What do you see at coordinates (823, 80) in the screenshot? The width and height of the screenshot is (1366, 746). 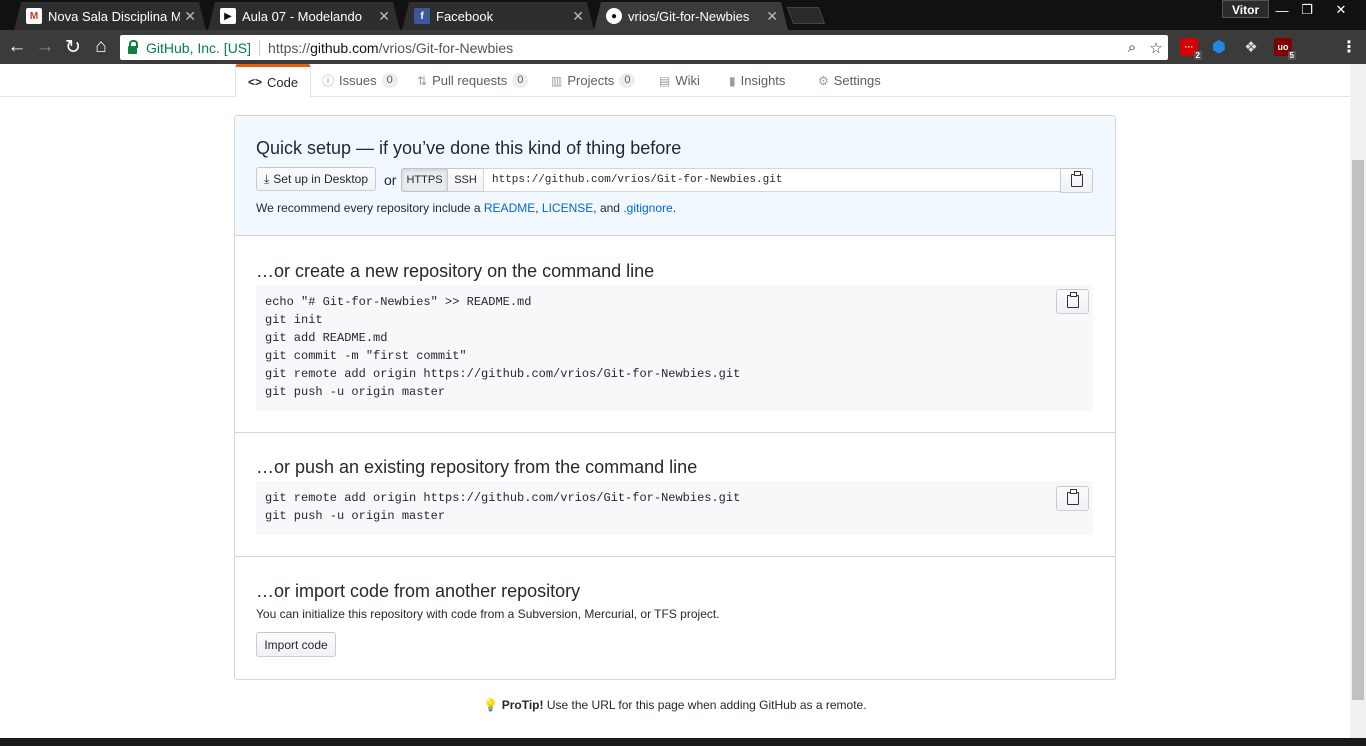 I see `gear-icon: ⚙` at bounding box center [823, 80].